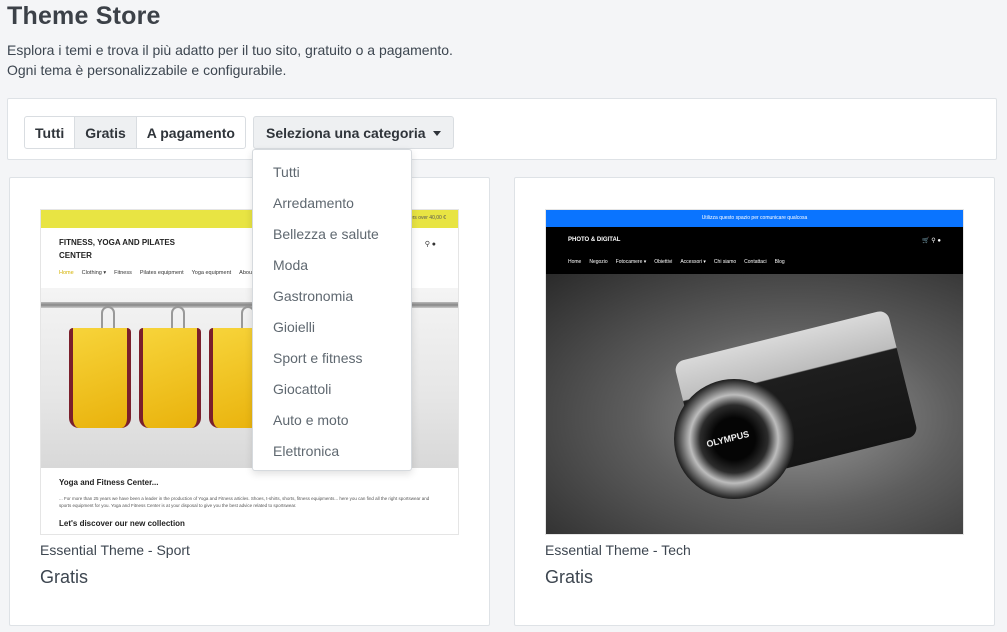 Image resolution: width=1007 pixels, height=632 pixels. I want to click on preview-nav-item: Clothing ▾, so click(94, 273).